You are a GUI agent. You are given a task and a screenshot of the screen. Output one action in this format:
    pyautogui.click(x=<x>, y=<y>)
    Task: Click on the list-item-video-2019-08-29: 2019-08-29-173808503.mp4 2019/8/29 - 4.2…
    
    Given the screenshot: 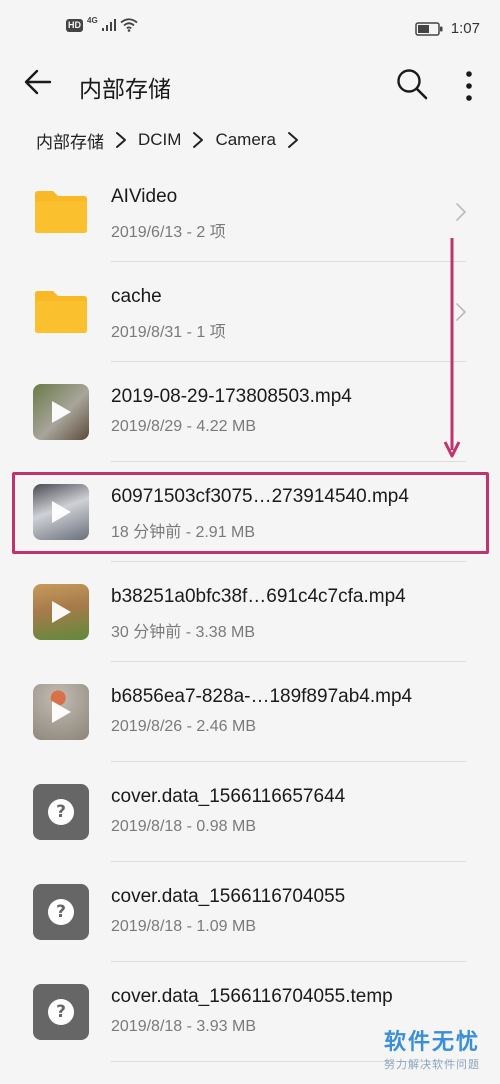 What is the action you would take?
    pyautogui.click(x=250, y=412)
    